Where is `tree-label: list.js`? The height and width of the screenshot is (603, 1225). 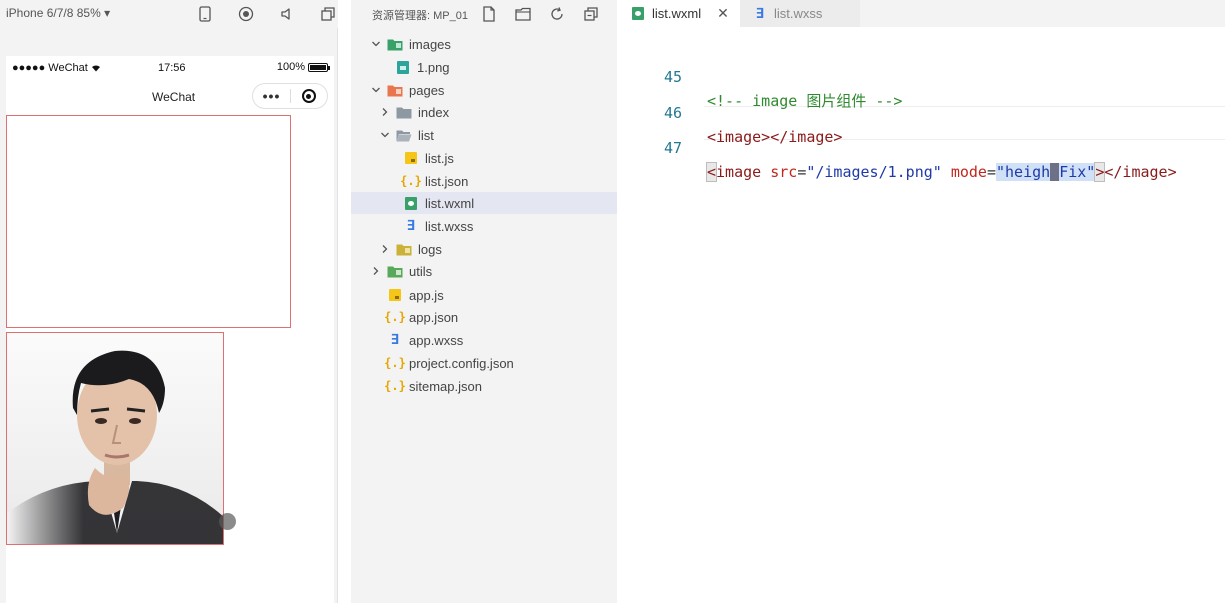 tree-label: list.js is located at coordinates (439, 158).